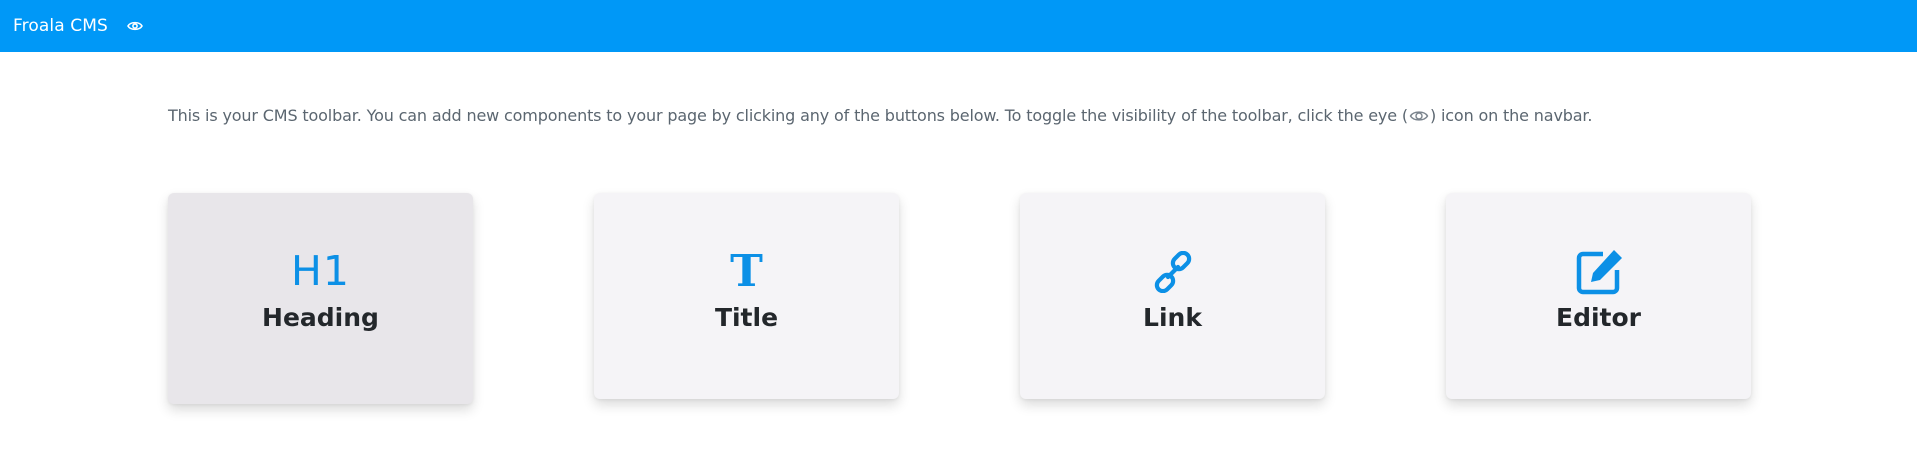 The image size is (1917, 475). Describe the element at coordinates (1172, 317) in the screenshot. I see `add-link-label: Link` at that location.